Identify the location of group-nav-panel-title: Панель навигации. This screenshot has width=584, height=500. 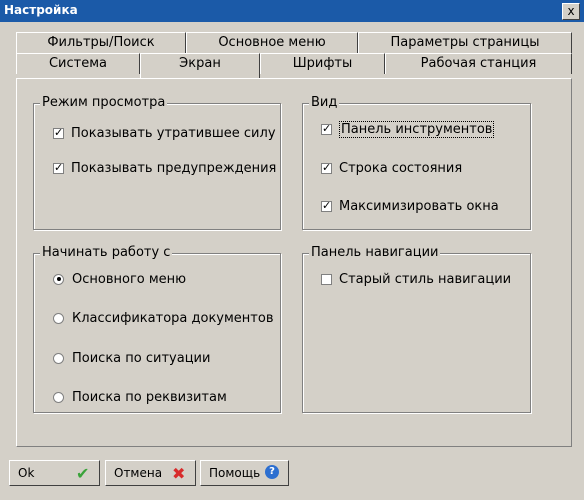
(375, 252).